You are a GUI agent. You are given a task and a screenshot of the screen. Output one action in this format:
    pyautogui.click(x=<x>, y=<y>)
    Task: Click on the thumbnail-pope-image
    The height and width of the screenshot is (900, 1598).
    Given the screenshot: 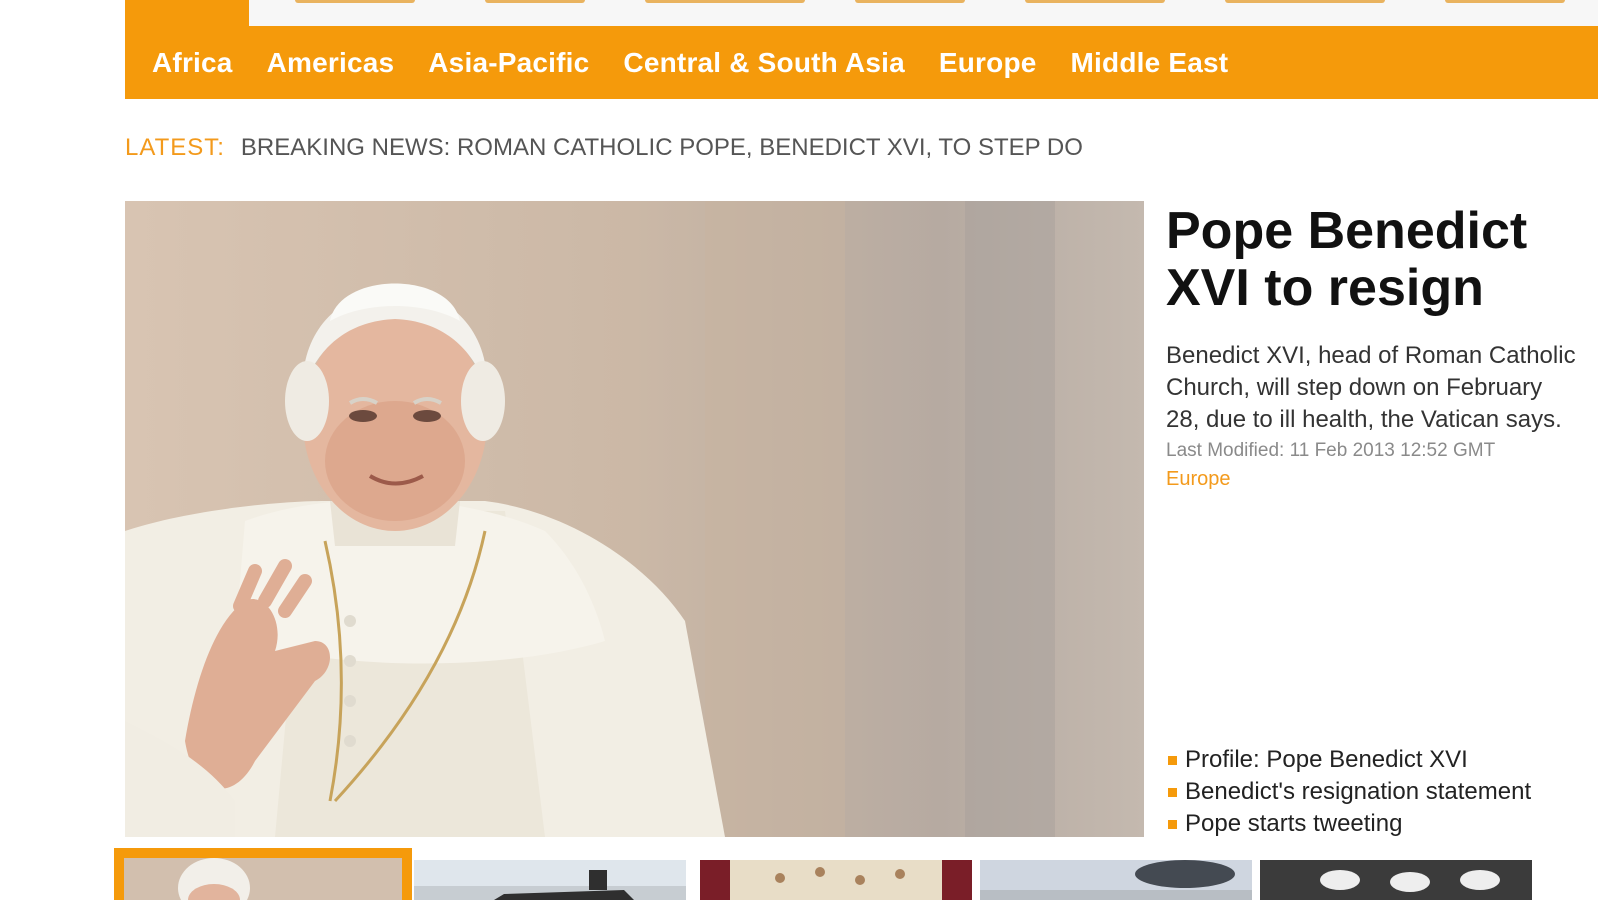 What is the action you would take?
    pyautogui.click(x=263, y=879)
    